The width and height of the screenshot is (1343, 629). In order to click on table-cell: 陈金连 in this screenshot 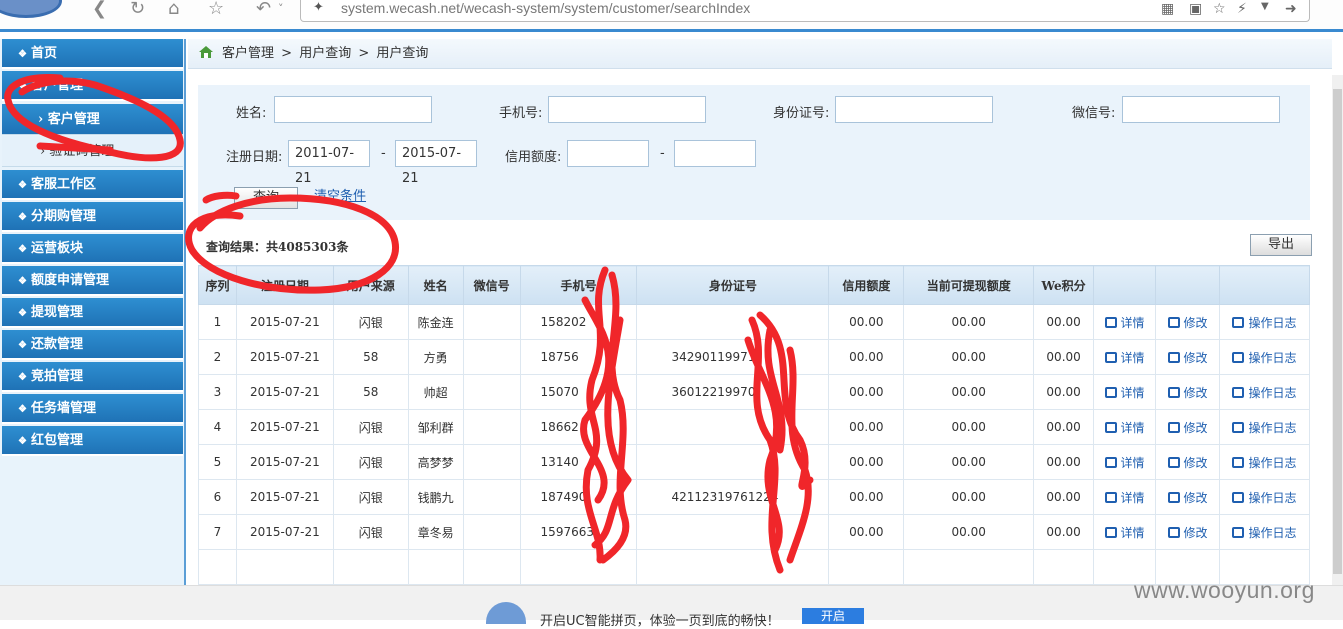, I will do `click(435, 322)`.